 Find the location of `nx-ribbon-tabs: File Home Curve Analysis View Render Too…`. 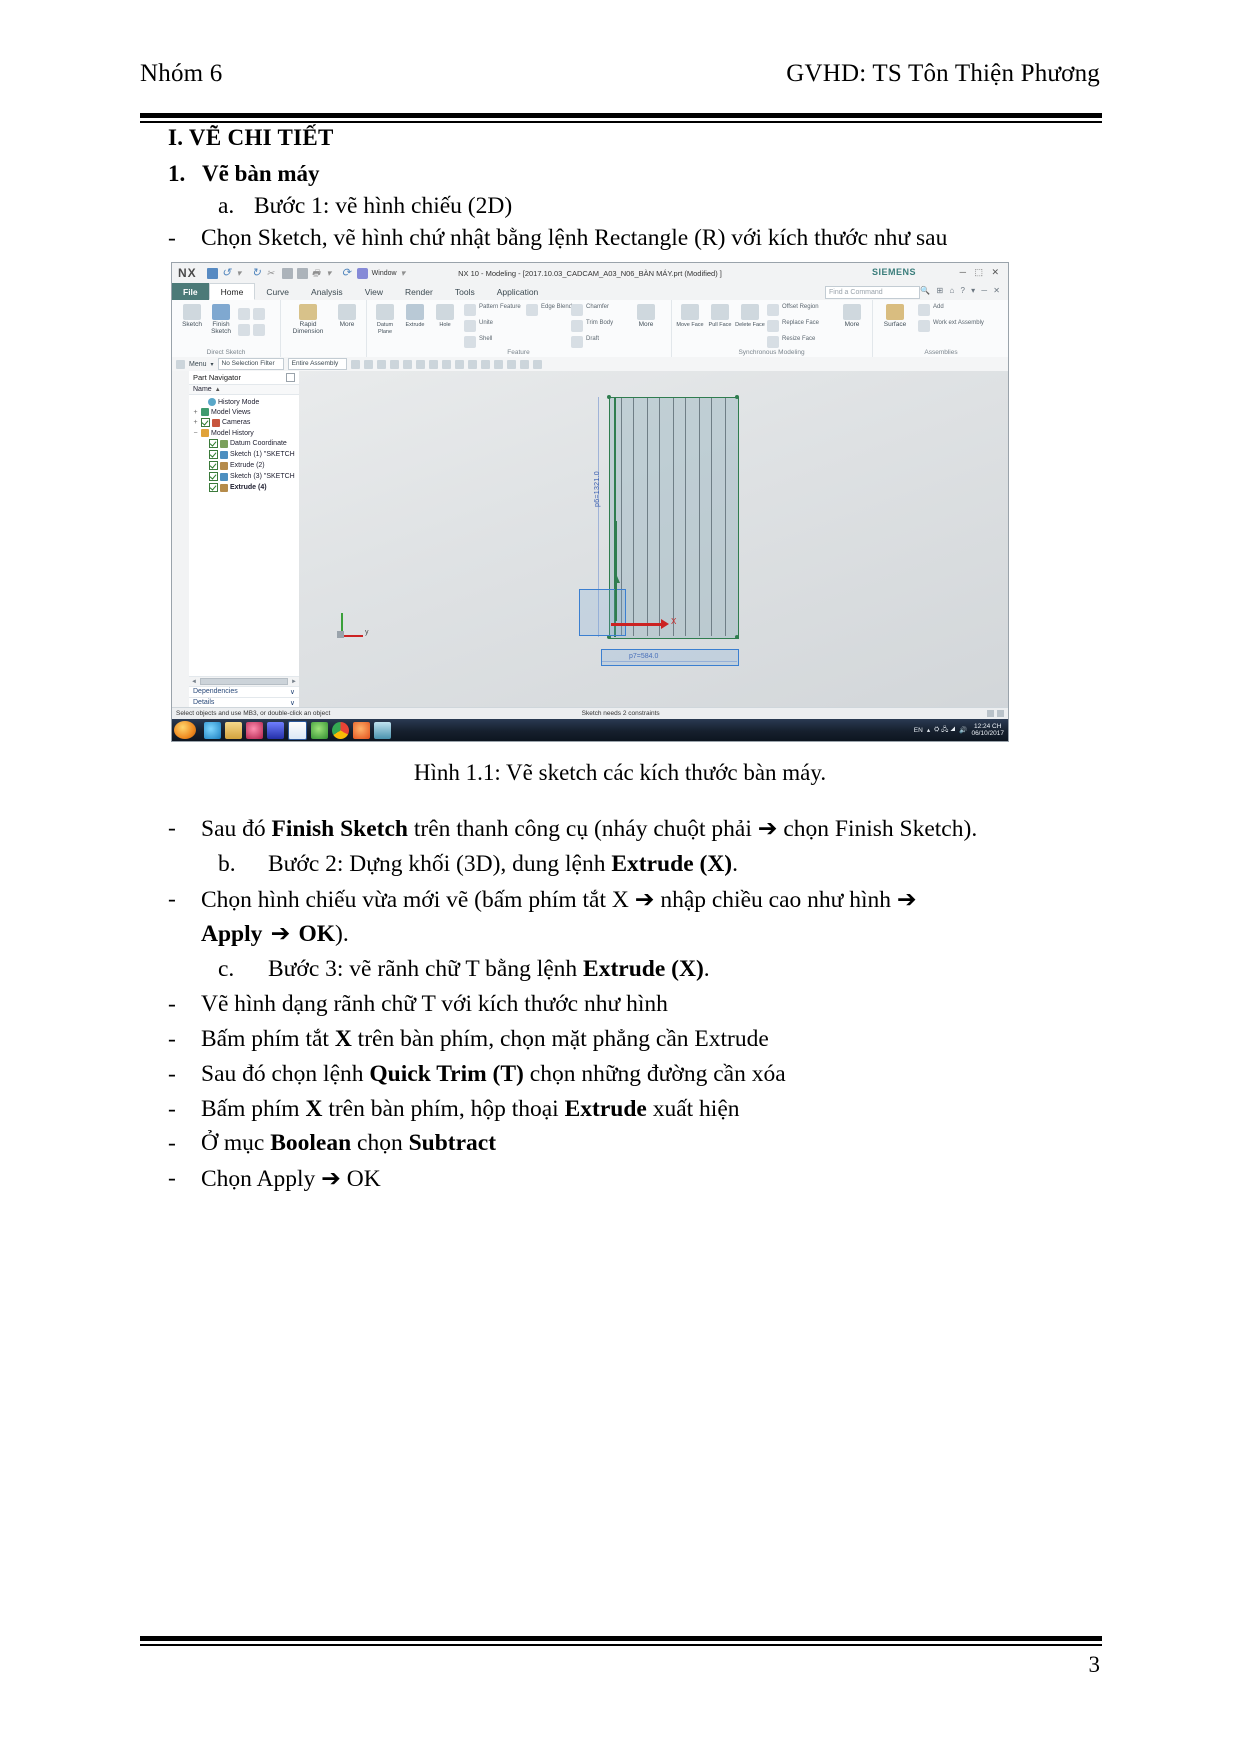

nx-ribbon-tabs: File Home Curve Analysis View Render Too… is located at coordinates (590, 292).